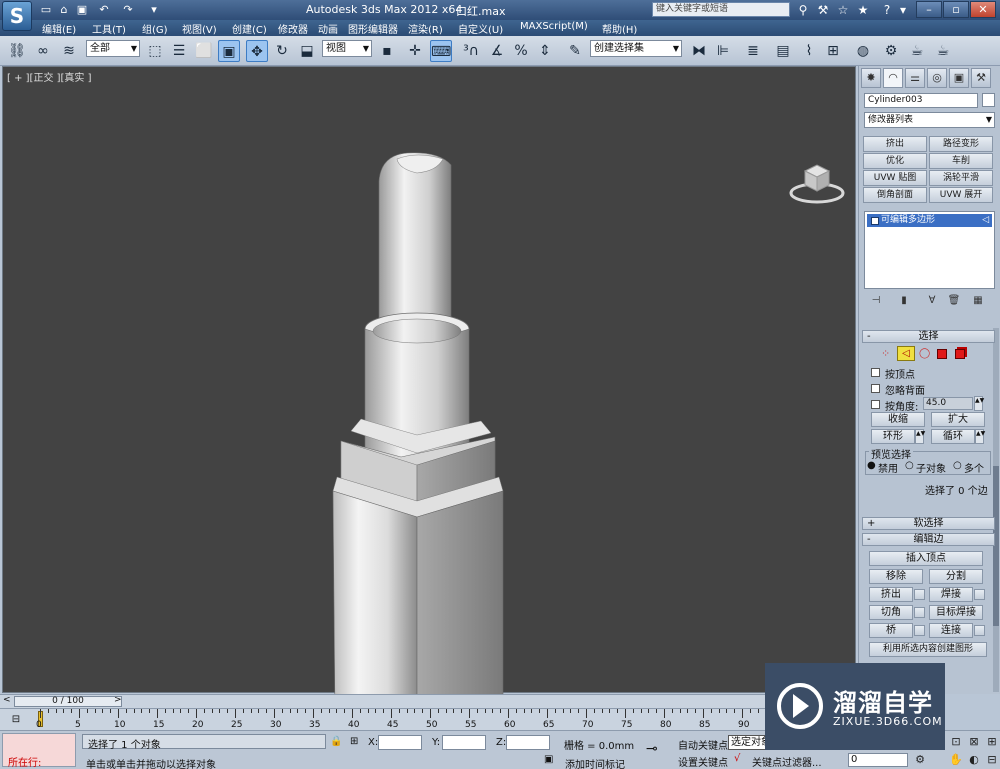 Image resolution: width=1000 pixels, height=769 pixels. What do you see at coordinates (906, 353) in the screenshot?
I see `edge-mode-icon: ◁` at bounding box center [906, 353].